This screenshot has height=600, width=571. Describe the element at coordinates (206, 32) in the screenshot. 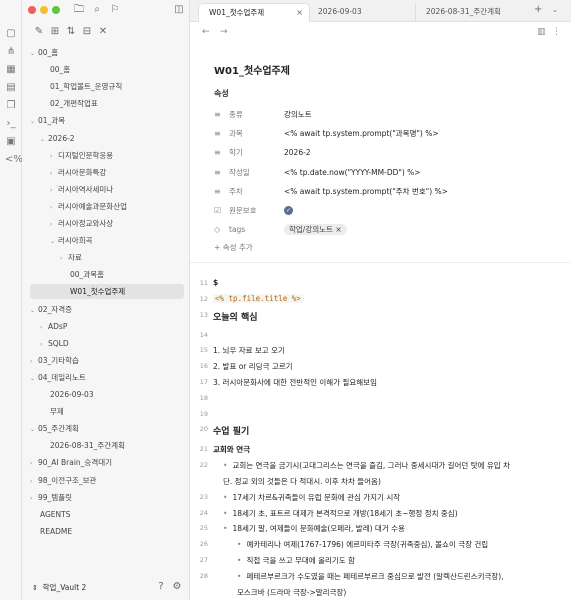

I see `back-arrow-icon: ←` at that location.